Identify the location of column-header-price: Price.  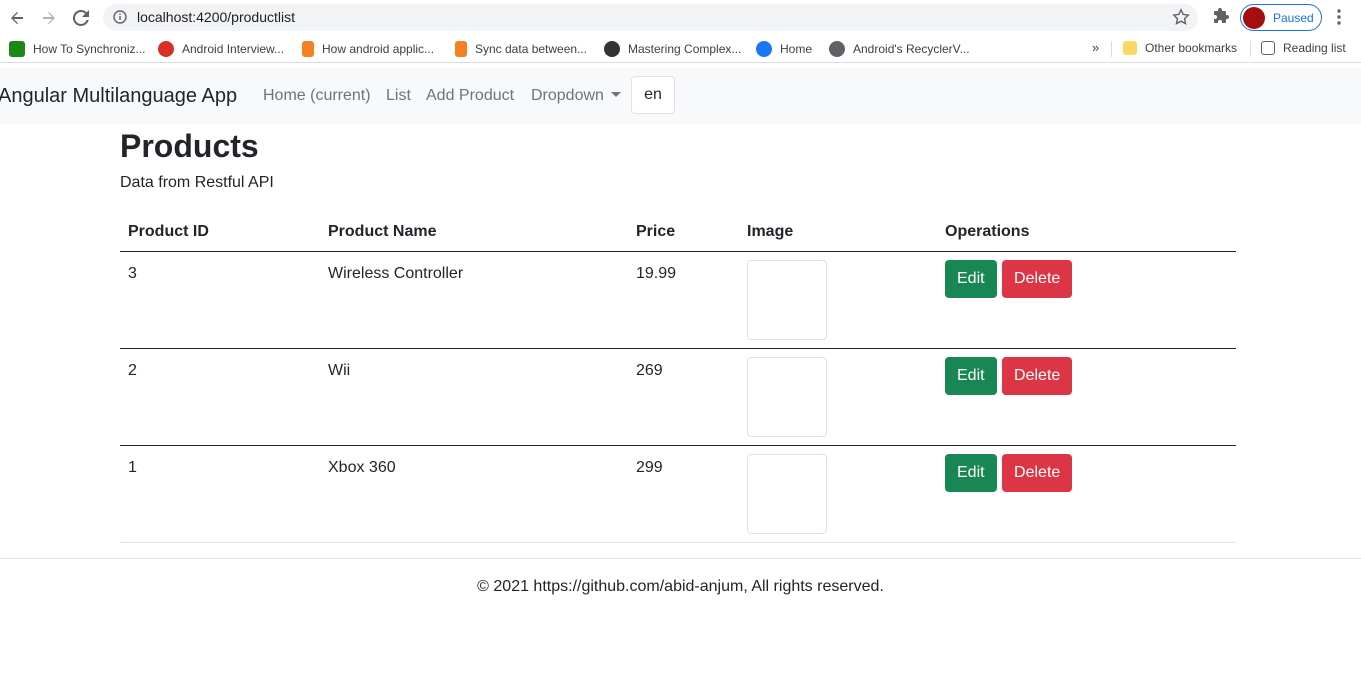
(683, 233).